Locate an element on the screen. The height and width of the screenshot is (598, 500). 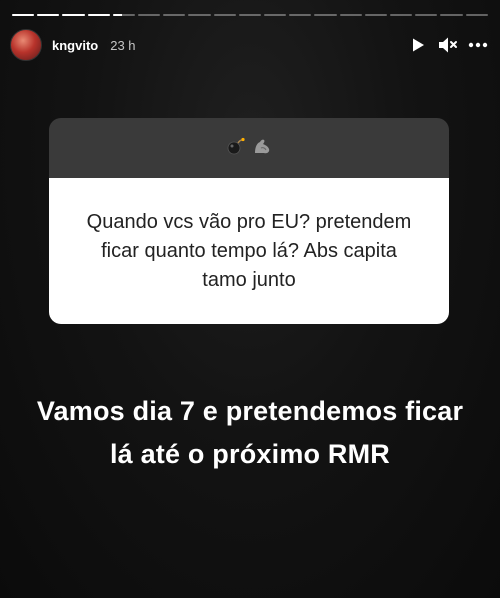
bomb-icon is located at coordinates (236, 148).